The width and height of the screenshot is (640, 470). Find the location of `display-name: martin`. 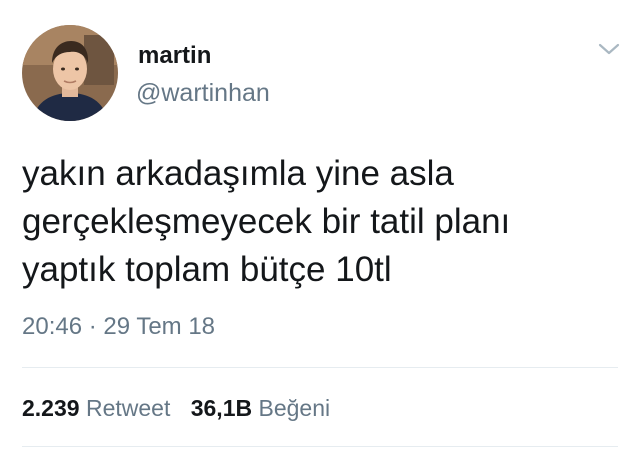

display-name: martin is located at coordinates (174, 56).